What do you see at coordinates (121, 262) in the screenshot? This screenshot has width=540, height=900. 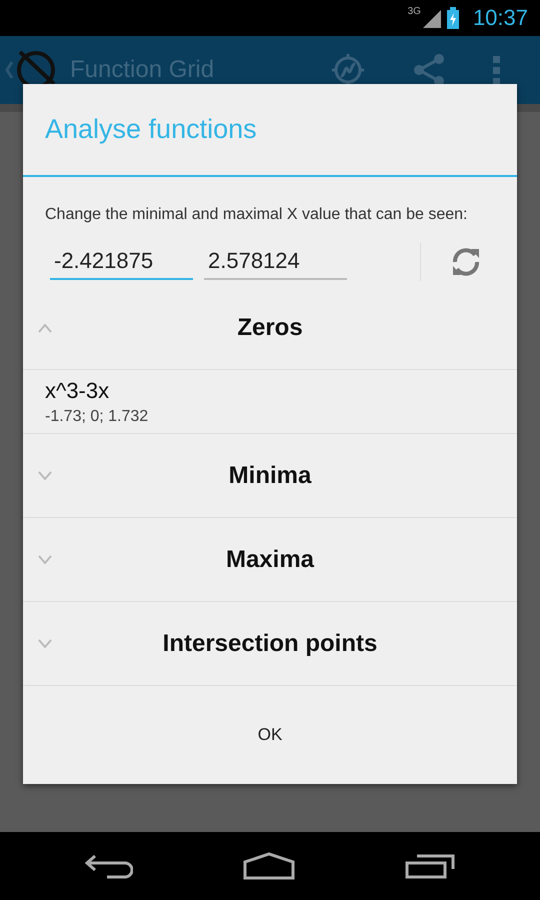 I see `number-field: -2.421875` at bounding box center [121, 262].